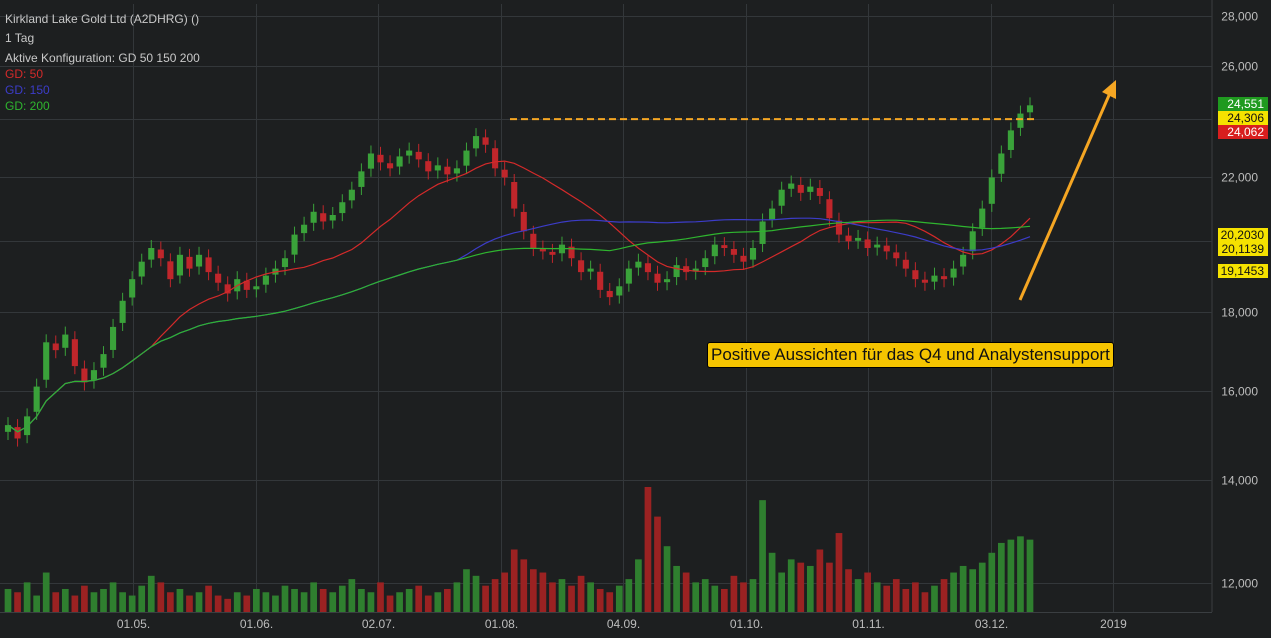 The image size is (1271, 638). I want to click on chart-title: Kirkland Lake Gold Ltd (A2DHRG) (), so click(102, 19).